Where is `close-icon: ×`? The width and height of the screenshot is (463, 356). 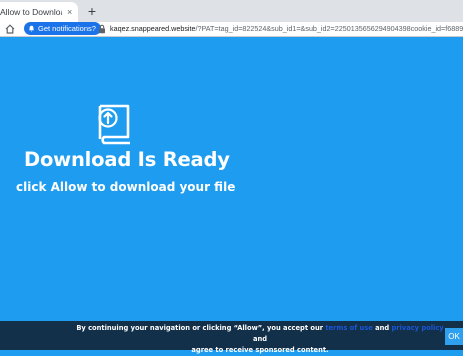 close-icon: × is located at coordinates (69, 12).